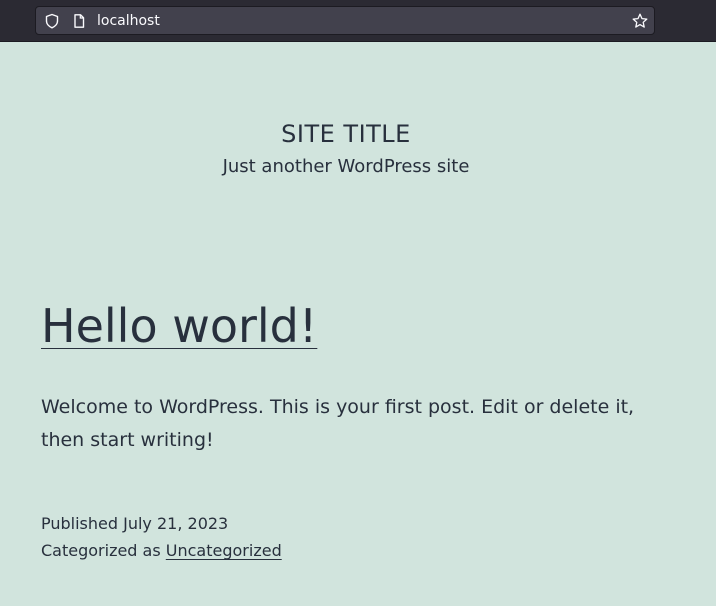 The image size is (716, 606). Describe the element at coordinates (640, 21) in the screenshot. I see `bookmark-star-icon` at that location.